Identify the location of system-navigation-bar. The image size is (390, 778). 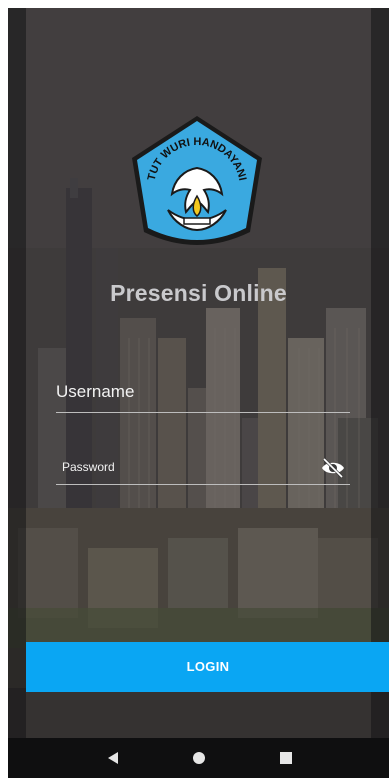
(198, 758).